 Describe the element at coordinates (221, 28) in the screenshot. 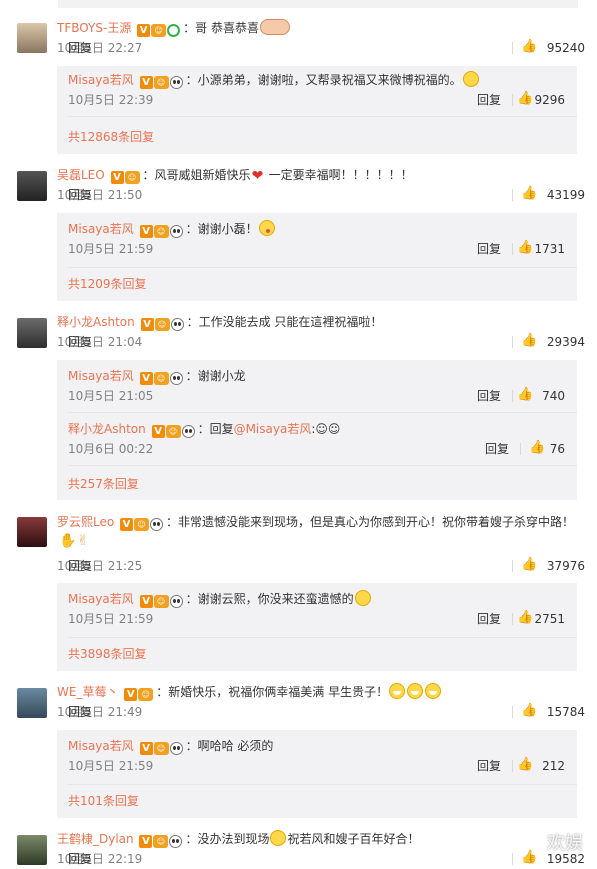

I see `comment-text: ：哥 恭喜恭喜` at that location.